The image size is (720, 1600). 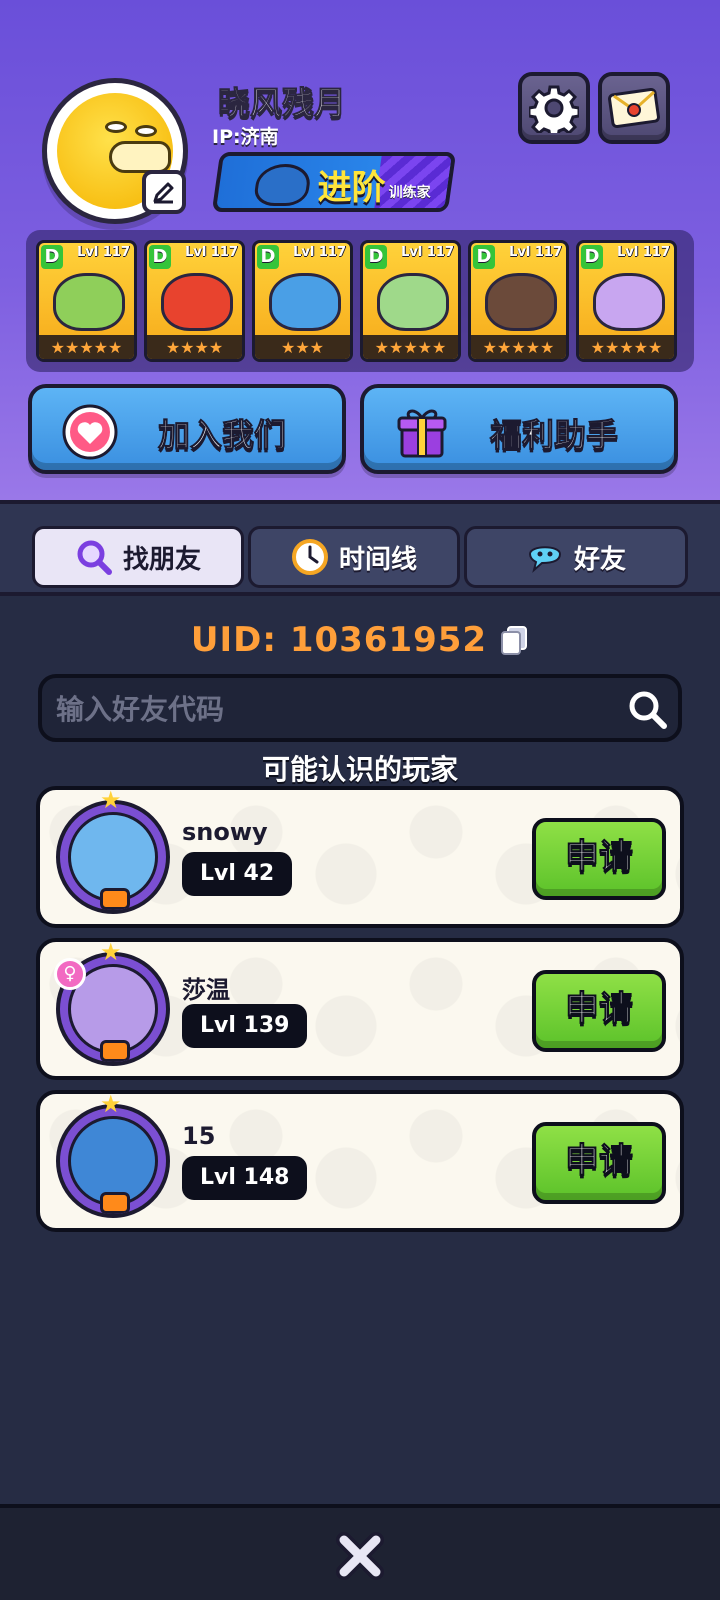 What do you see at coordinates (554, 435) in the screenshot?
I see `welfare-helper-label: 福利助手` at bounding box center [554, 435].